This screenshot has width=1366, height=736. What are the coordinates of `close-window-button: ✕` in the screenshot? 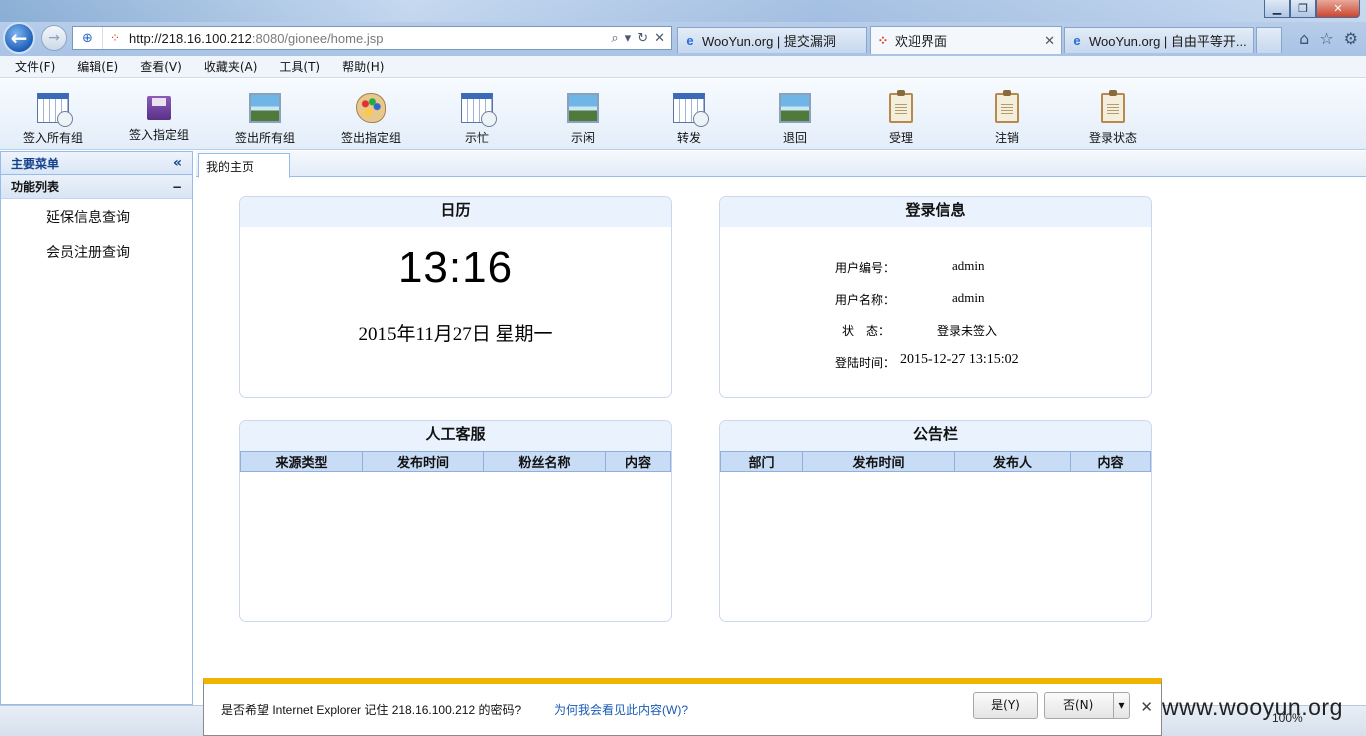 It's located at (1338, 9).